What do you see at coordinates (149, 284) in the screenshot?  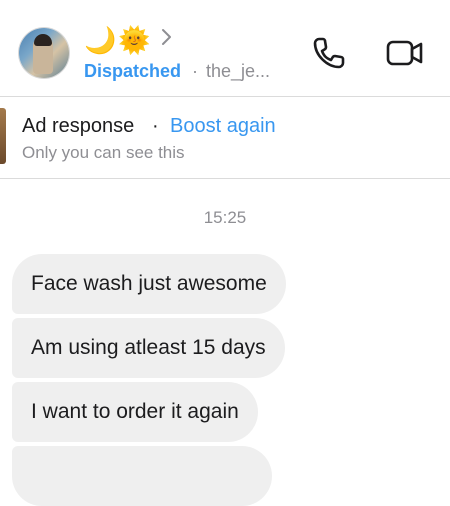 I see `message-bubble: Face wash just awesome` at bounding box center [149, 284].